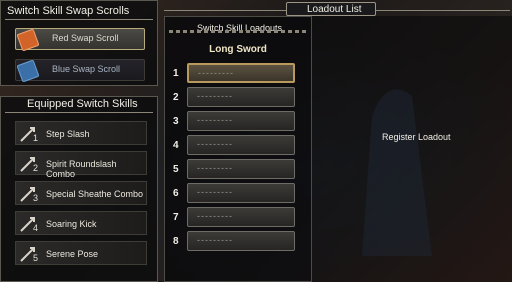 The width and height of the screenshot is (512, 282). Describe the element at coordinates (86, 69) in the screenshot. I see `scroll-label: Blue Swap Scroll` at that location.